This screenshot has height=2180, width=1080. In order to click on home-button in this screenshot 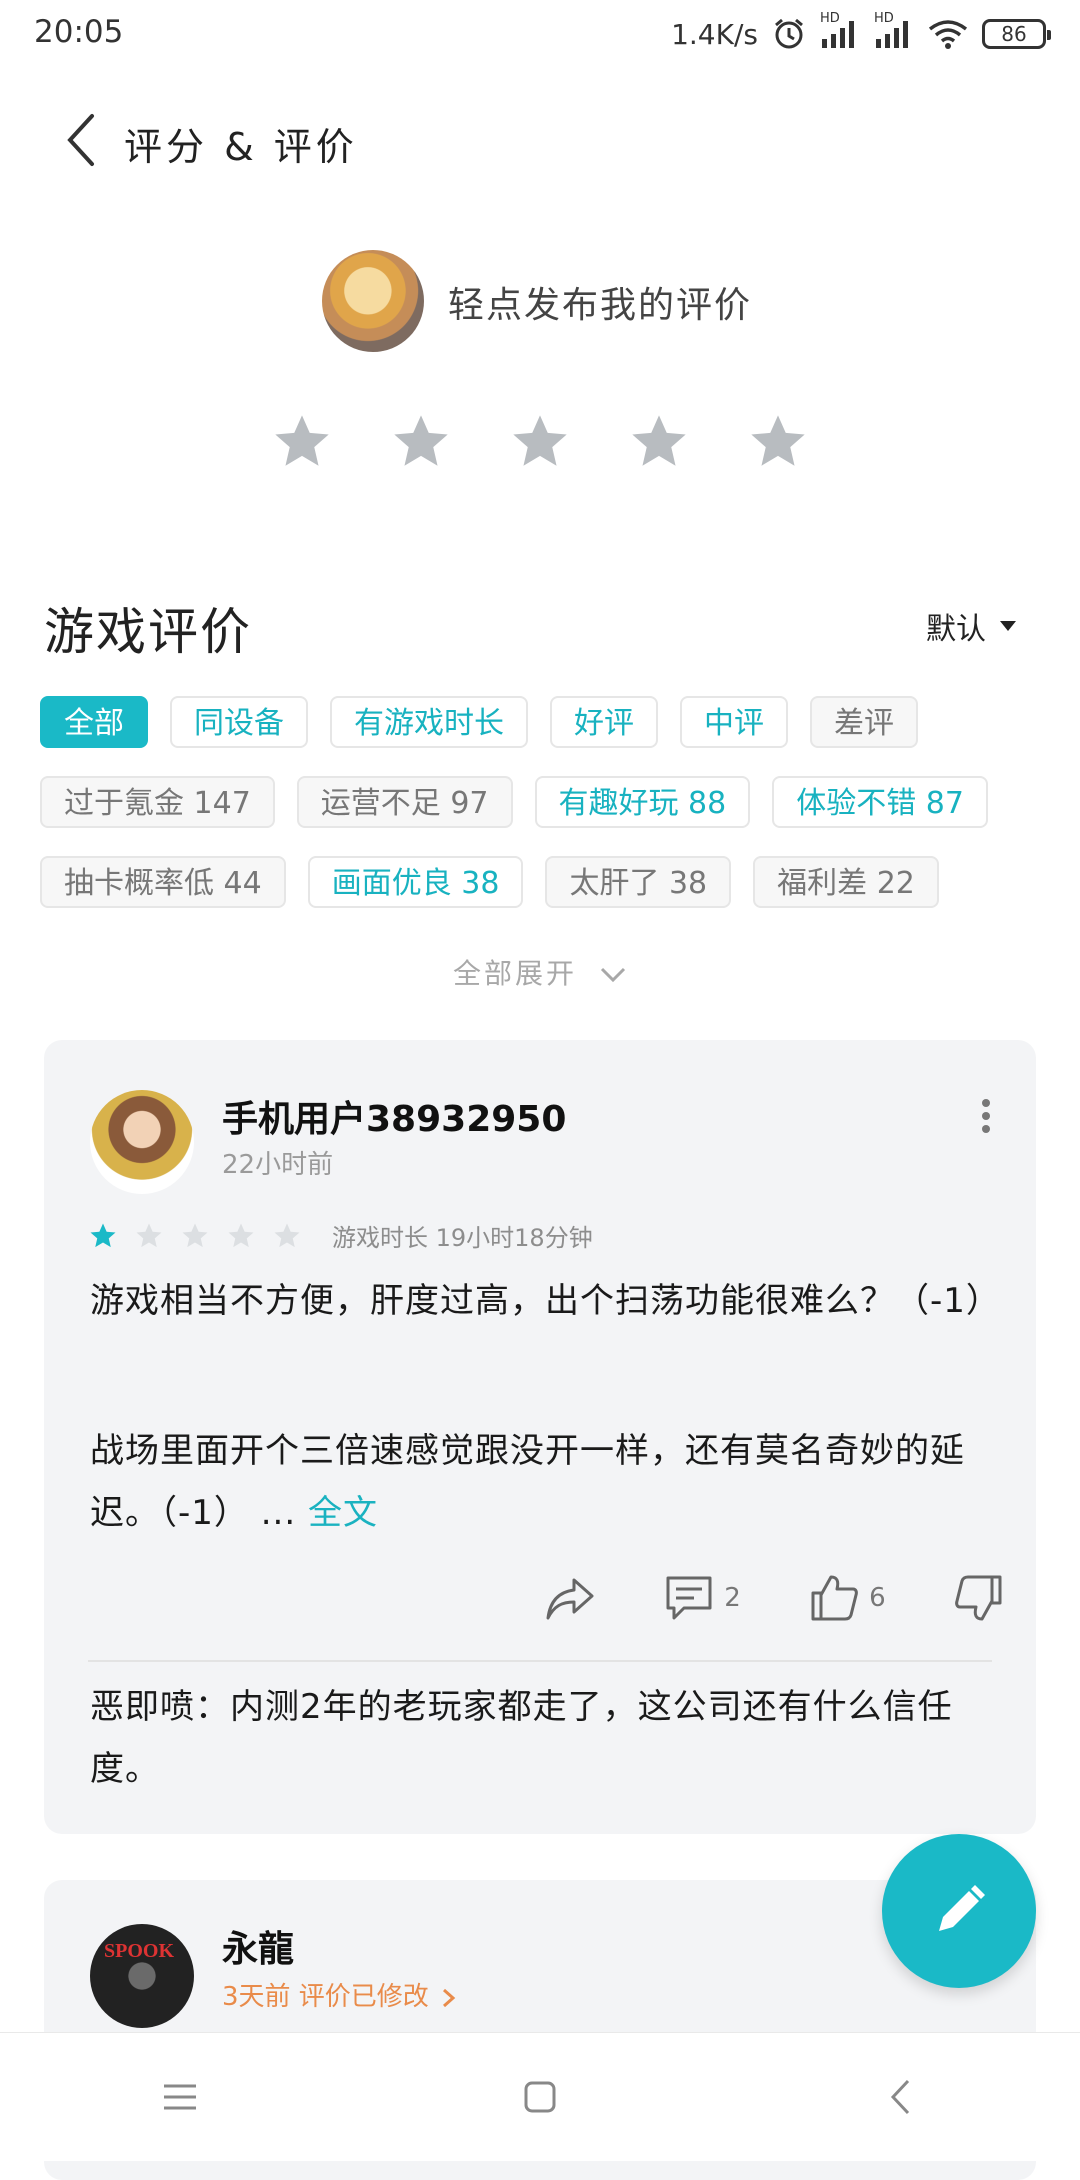, I will do `click(540, 2097)`.